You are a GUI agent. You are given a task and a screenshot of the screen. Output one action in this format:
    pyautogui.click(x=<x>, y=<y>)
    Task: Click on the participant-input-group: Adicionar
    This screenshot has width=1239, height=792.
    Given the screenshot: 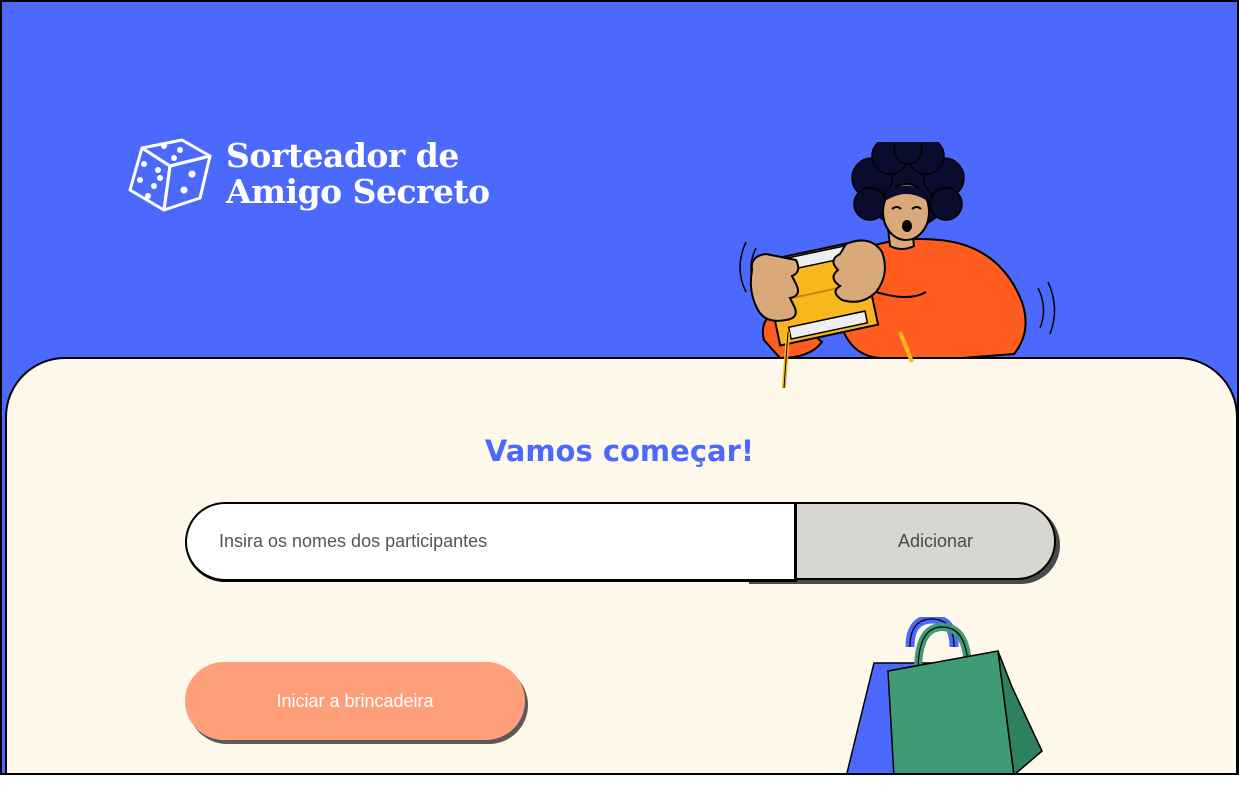 What is the action you would take?
    pyautogui.click(x=622, y=543)
    